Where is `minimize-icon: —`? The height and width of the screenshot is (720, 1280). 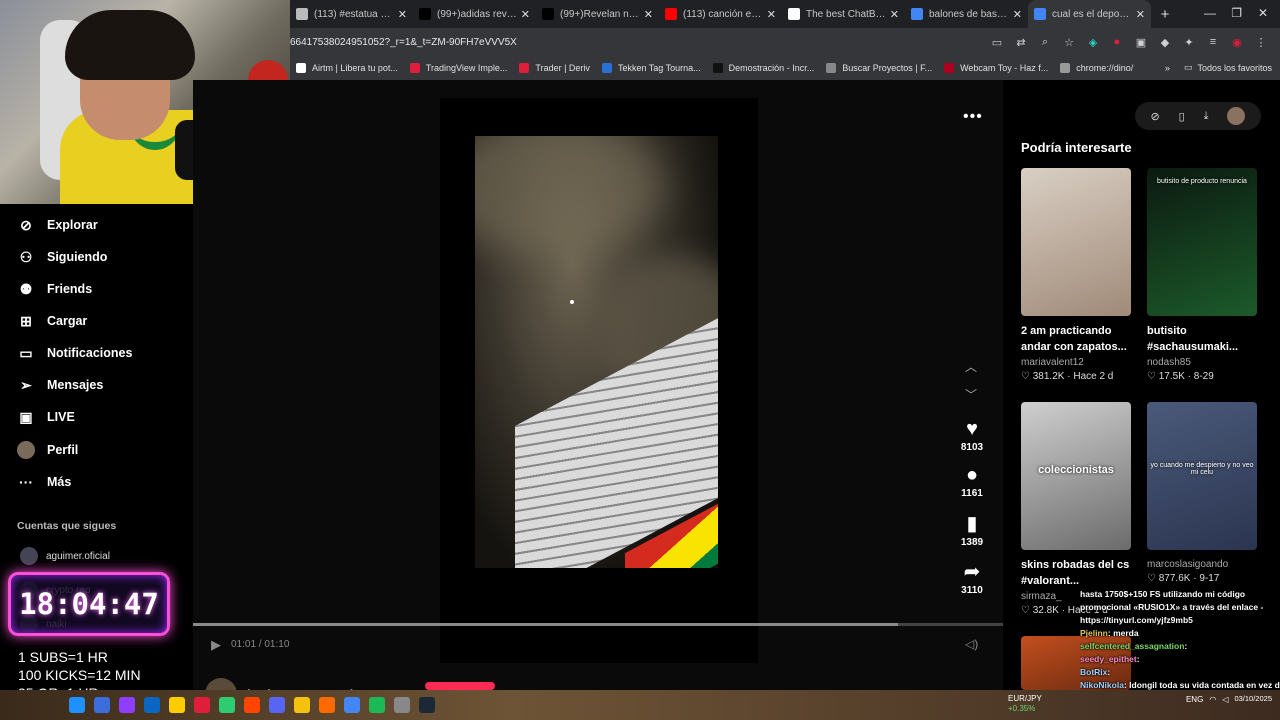 minimize-icon: — is located at coordinates (1210, 13).